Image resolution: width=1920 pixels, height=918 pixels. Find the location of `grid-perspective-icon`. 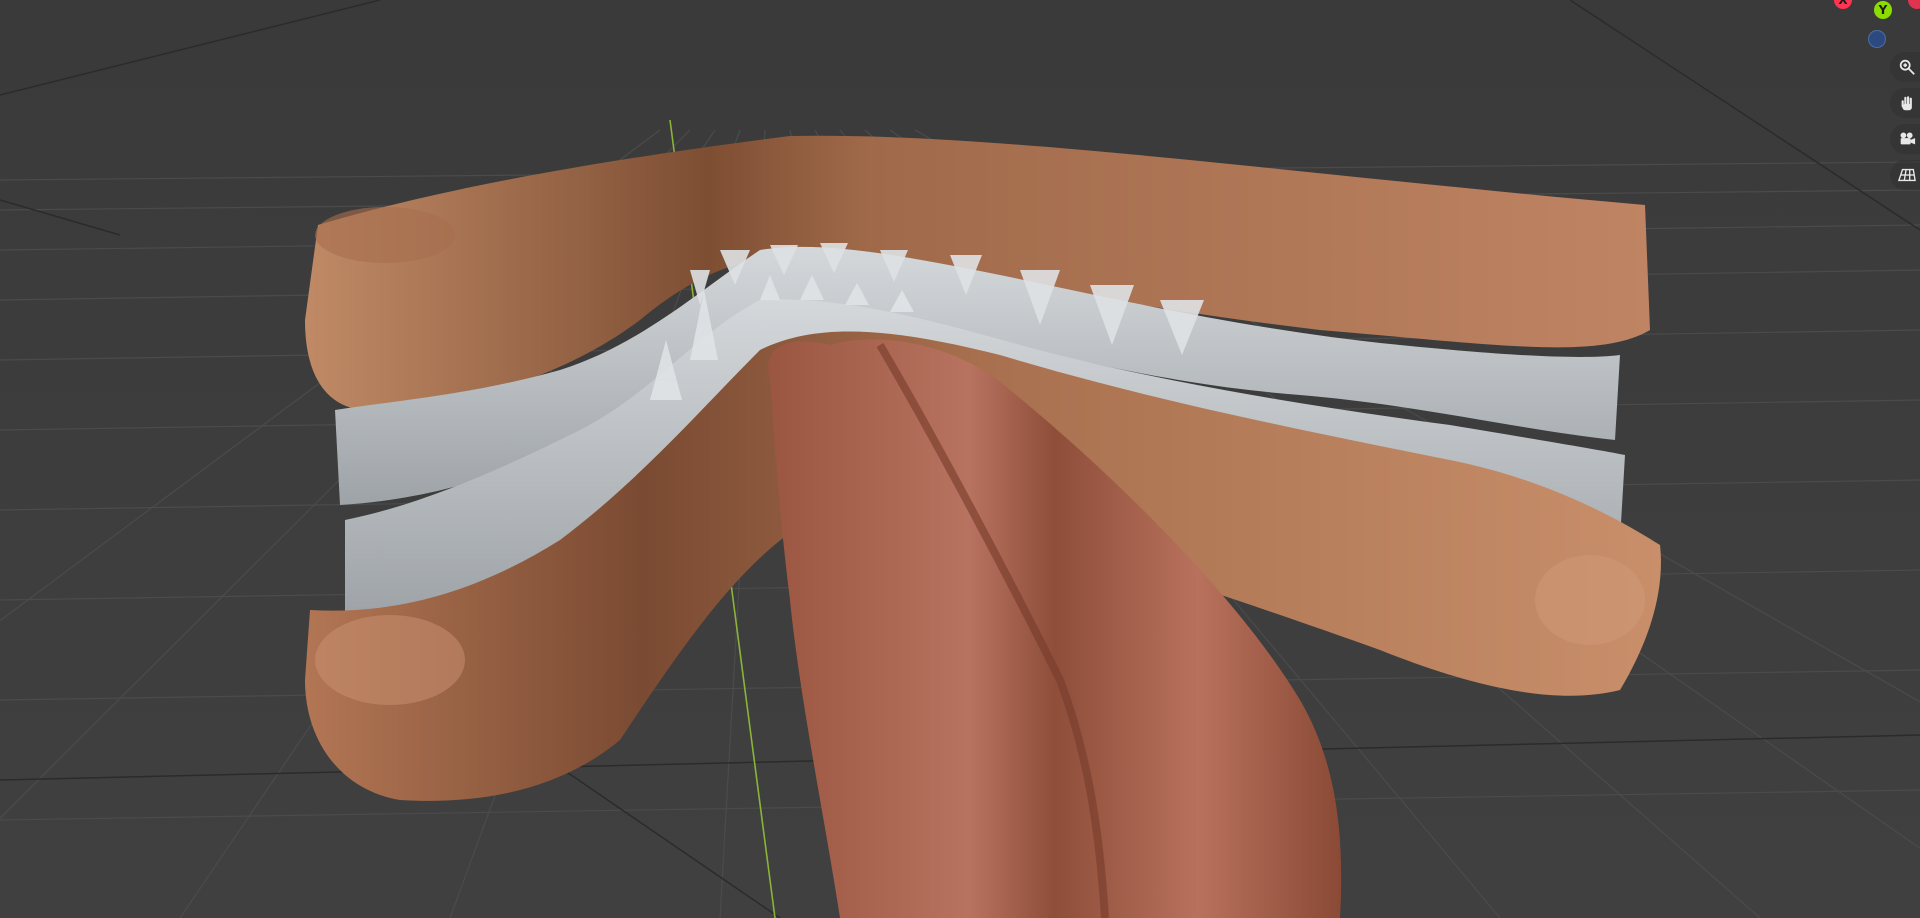

grid-perspective-icon is located at coordinates (1907, 175).